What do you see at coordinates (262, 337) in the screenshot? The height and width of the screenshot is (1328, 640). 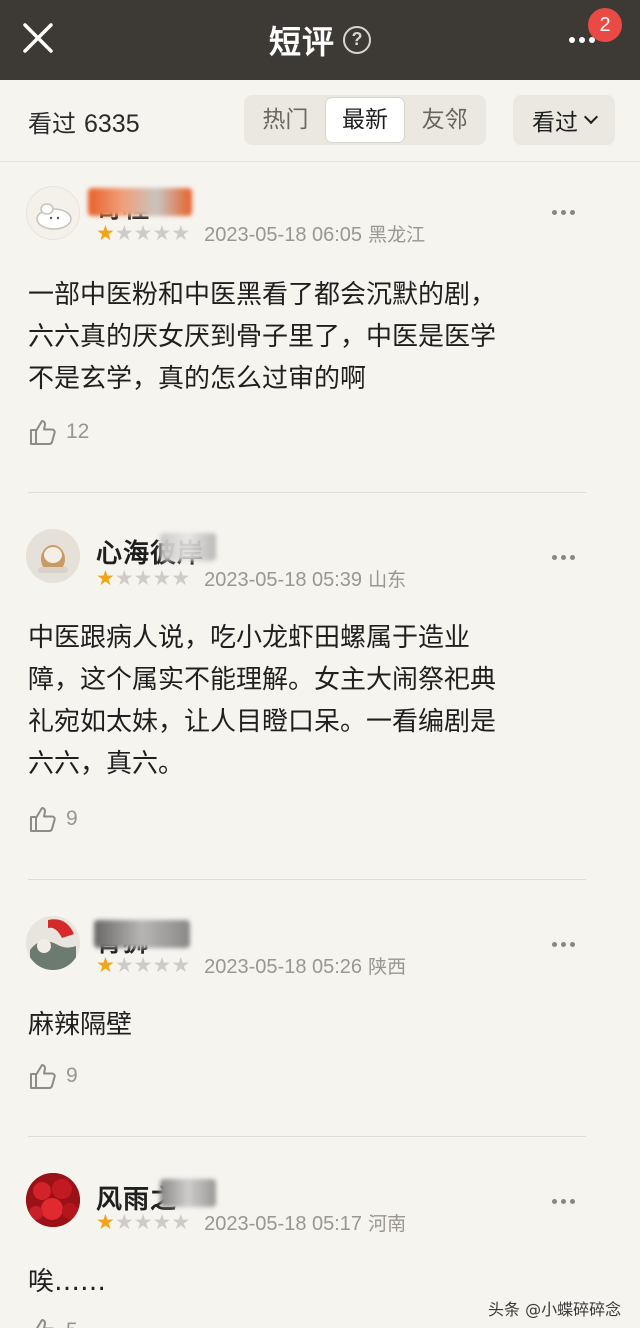 I see `content-line: 六六真的厌女厌到骨子里了，中医是医学` at bounding box center [262, 337].